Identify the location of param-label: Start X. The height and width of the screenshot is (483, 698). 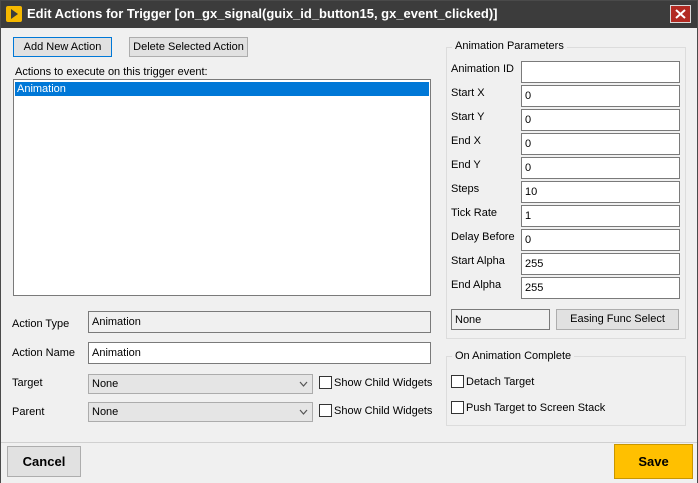
(468, 93).